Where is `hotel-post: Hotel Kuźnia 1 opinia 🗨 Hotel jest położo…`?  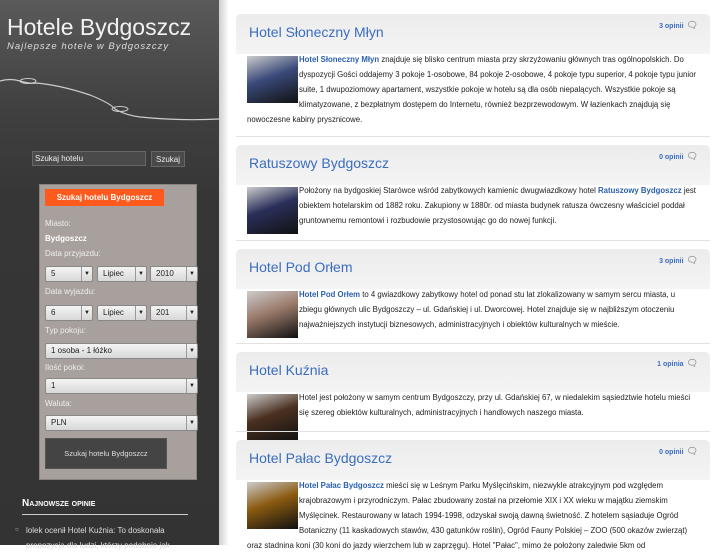
hotel-post: Hotel Kuźnia 1 opinia 🗨 Hotel jest położo… is located at coordinates (473, 396).